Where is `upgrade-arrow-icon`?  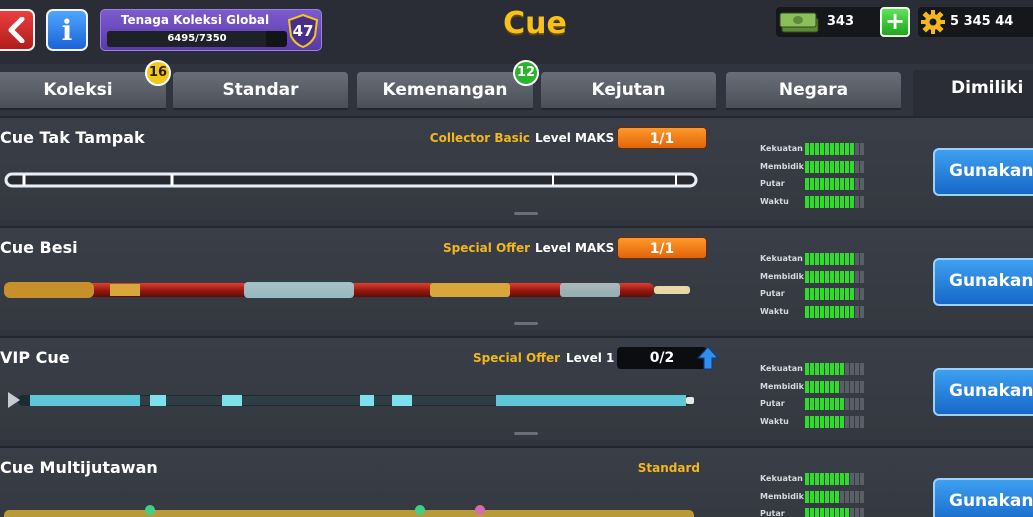 upgrade-arrow-icon is located at coordinates (708, 358).